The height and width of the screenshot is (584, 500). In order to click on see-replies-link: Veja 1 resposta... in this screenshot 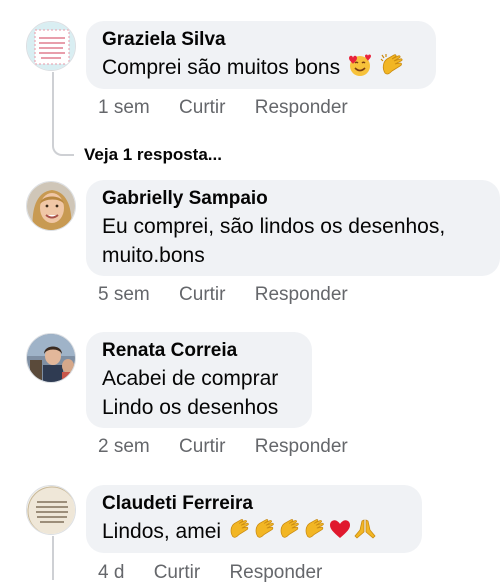, I will do `click(153, 155)`.